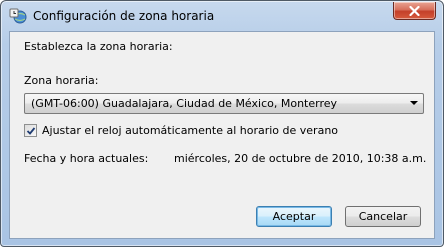 Image resolution: width=444 pixels, height=247 pixels. I want to click on current-datetime-label: Fecha y hora actuales:, so click(86, 158).